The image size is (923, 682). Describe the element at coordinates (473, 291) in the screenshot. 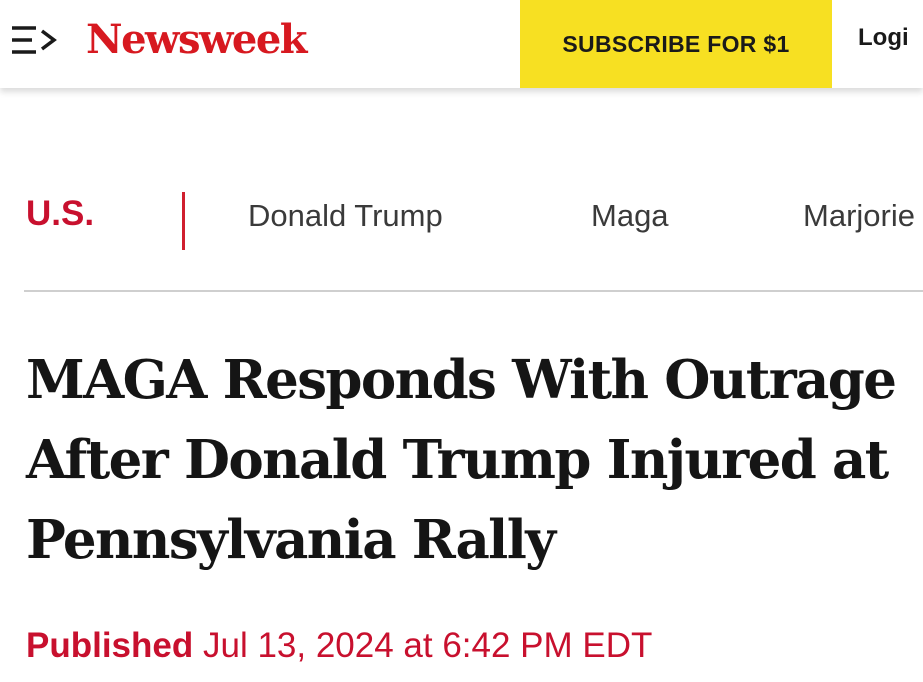

I see `section-divider` at that location.